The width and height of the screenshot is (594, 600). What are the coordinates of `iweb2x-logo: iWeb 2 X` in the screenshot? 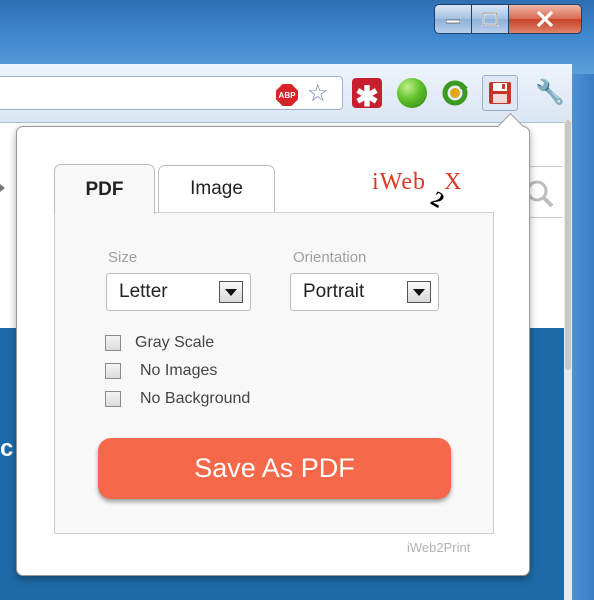 It's located at (417, 191).